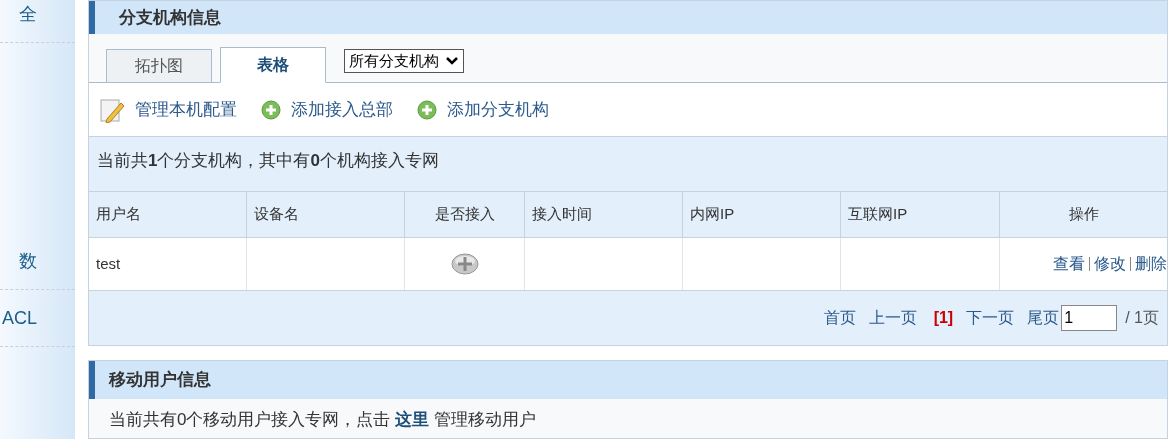  Describe the element at coordinates (1083, 214) in the screenshot. I see `column-header: 操作` at that location.